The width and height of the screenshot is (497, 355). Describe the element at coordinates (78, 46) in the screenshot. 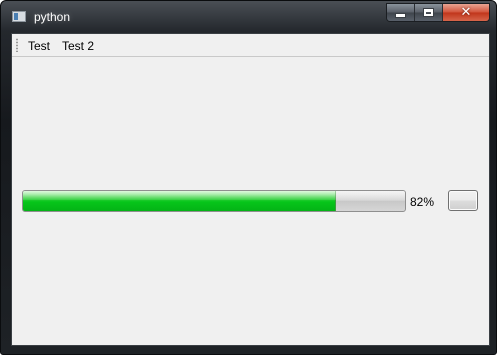

I see `menu-item-test-2: Test 2` at that location.